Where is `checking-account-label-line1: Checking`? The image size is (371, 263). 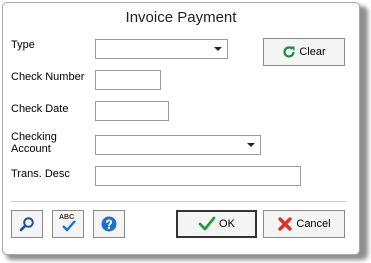
checking-account-label-line1: Checking is located at coordinates (34, 137).